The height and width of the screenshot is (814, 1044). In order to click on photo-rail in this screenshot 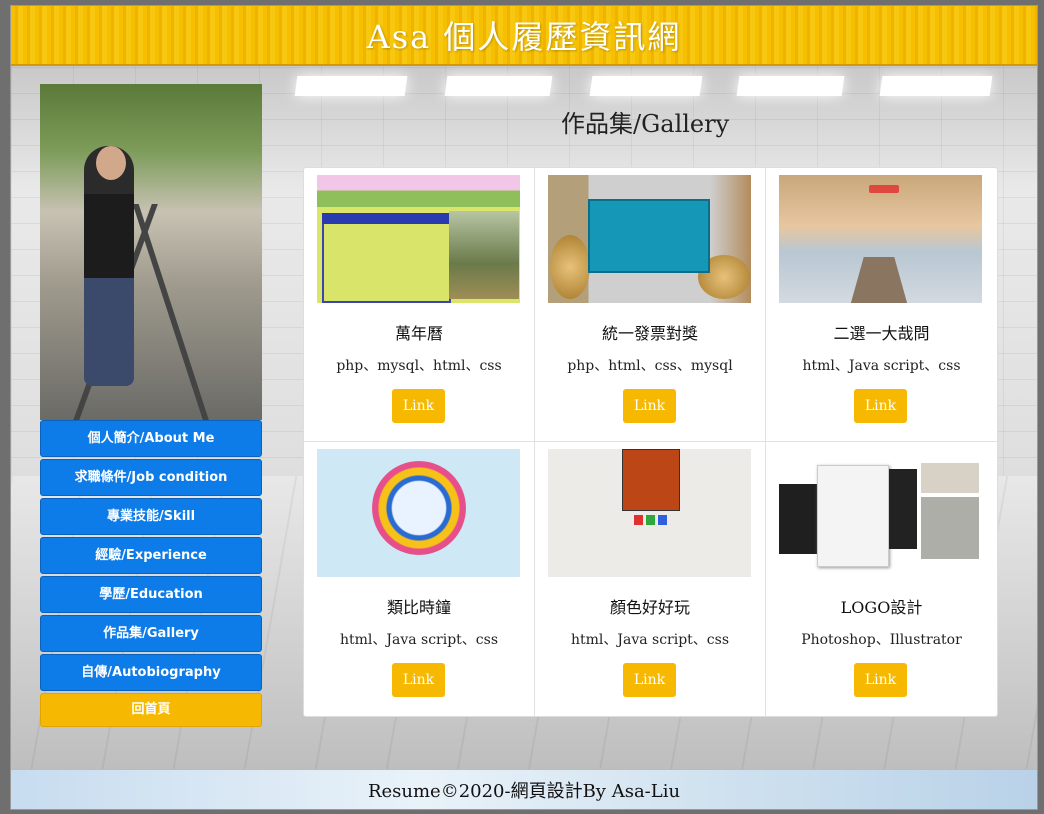, I will do `click(173, 312)`.